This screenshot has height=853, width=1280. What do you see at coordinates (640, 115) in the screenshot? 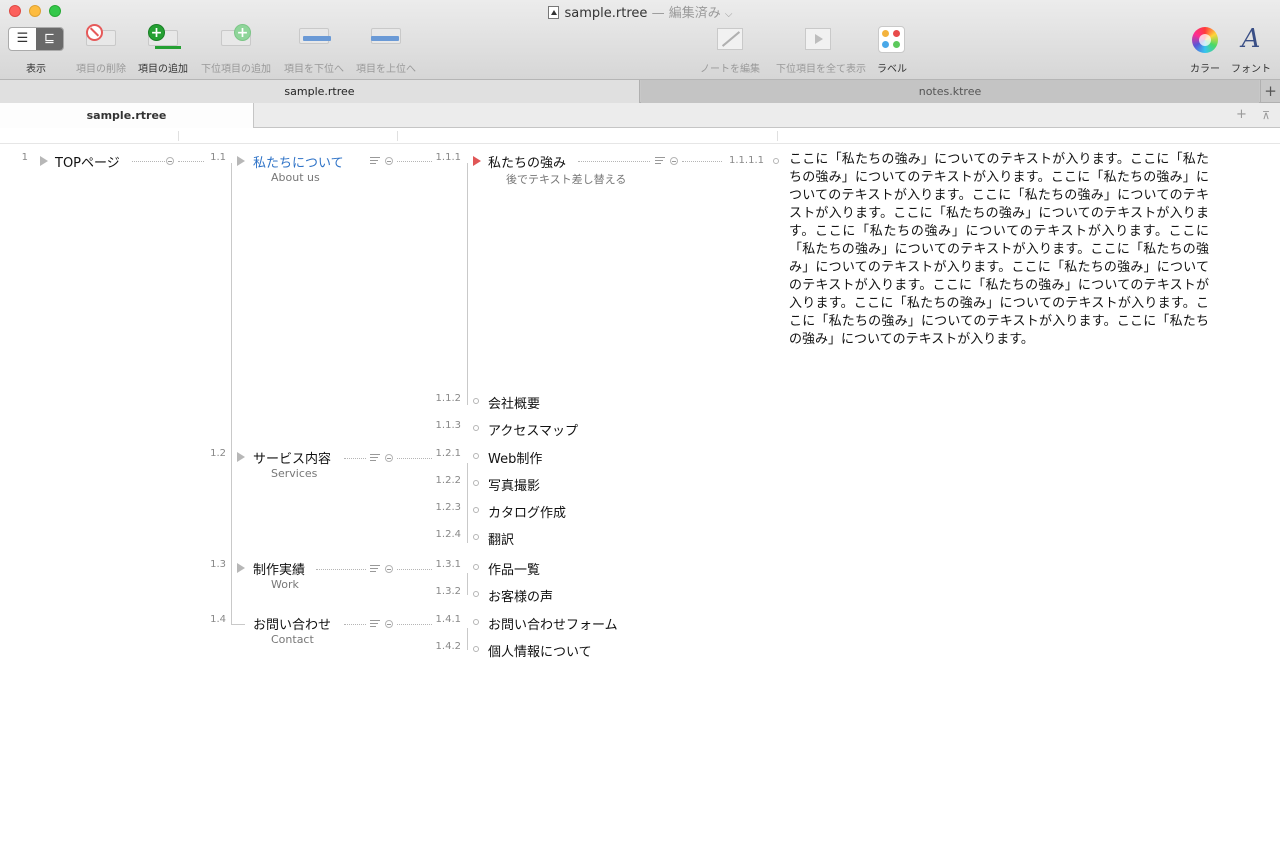
I see `sheet-tab-bar: sample.rtree + ⊼` at bounding box center [640, 115].